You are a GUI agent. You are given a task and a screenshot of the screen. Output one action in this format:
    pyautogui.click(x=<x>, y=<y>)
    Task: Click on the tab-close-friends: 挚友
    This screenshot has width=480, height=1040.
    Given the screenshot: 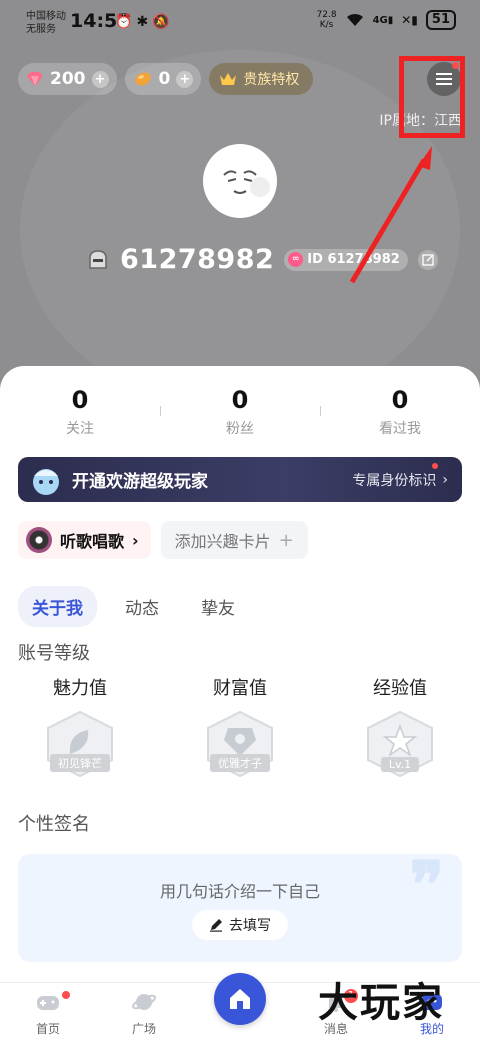 What is the action you would take?
    pyautogui.click(x=218, y=606)
    